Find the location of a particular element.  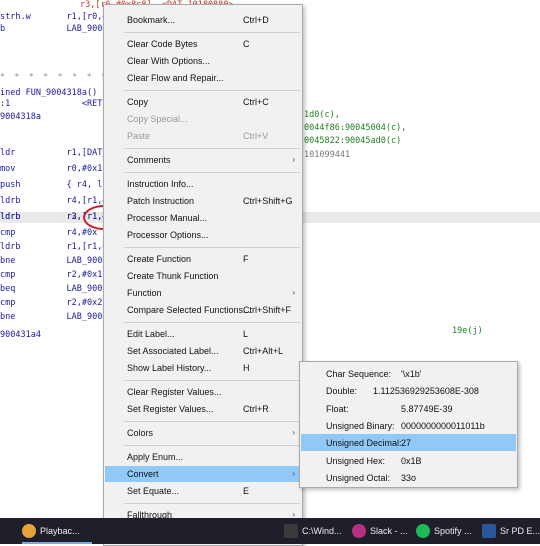

menu-item-shortcut: Ctrl+Shift+F is located at coordinates (267, 310).